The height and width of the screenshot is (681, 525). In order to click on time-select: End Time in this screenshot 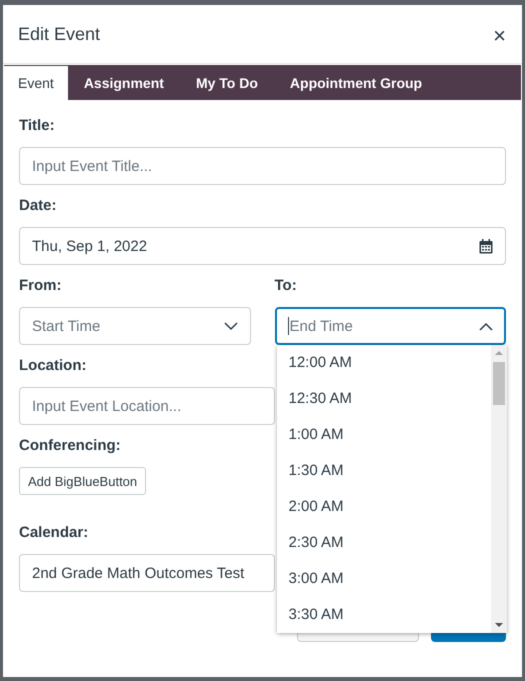, I will do `click(390, 326)`.